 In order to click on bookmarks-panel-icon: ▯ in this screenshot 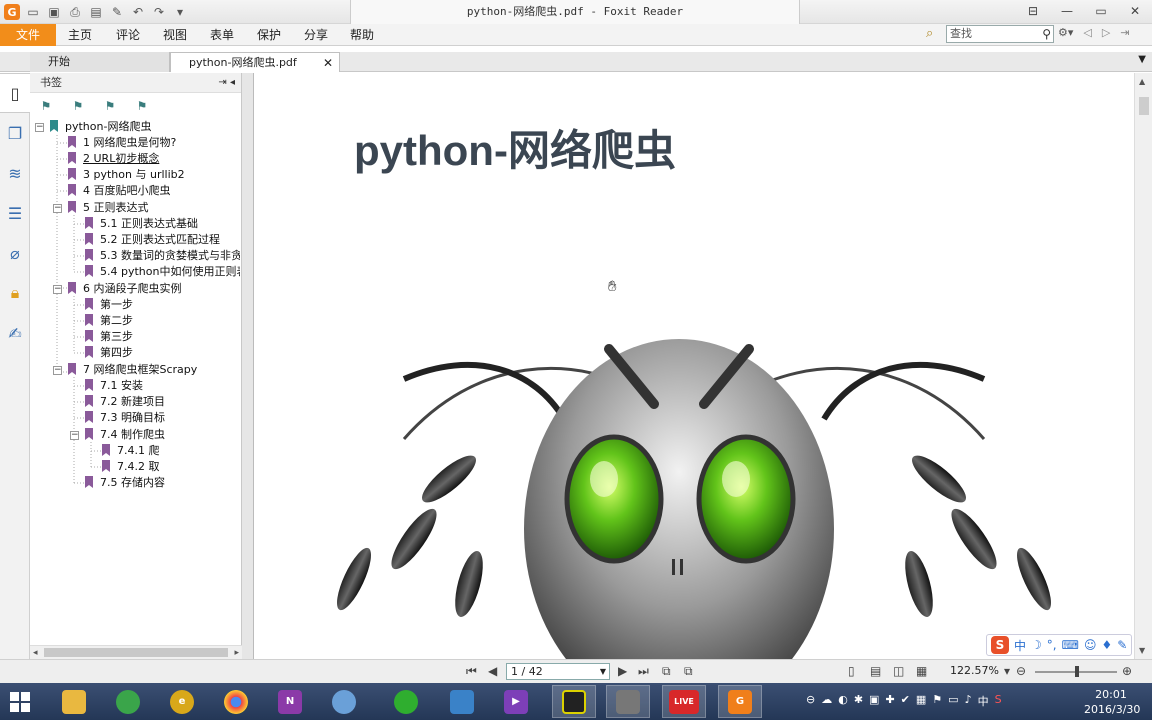, I will do `click(15, 93)`.